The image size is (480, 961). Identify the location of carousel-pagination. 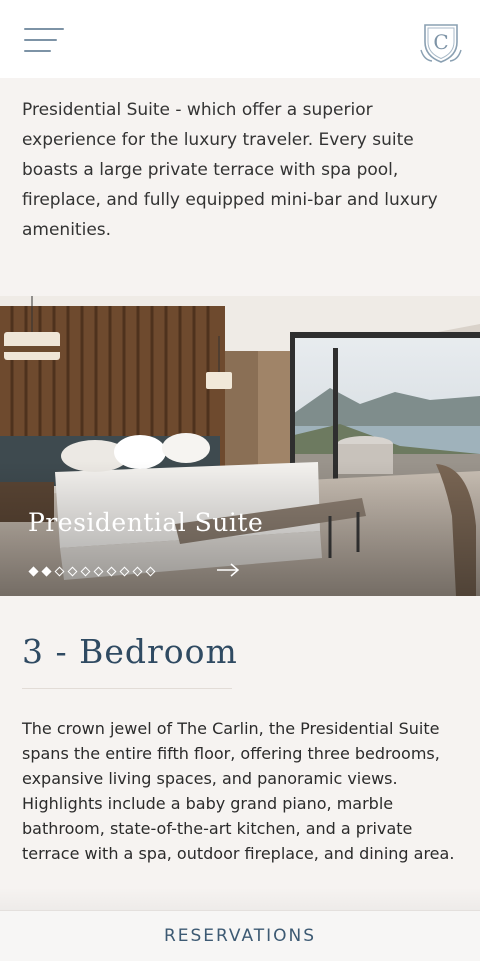
(92, 571).